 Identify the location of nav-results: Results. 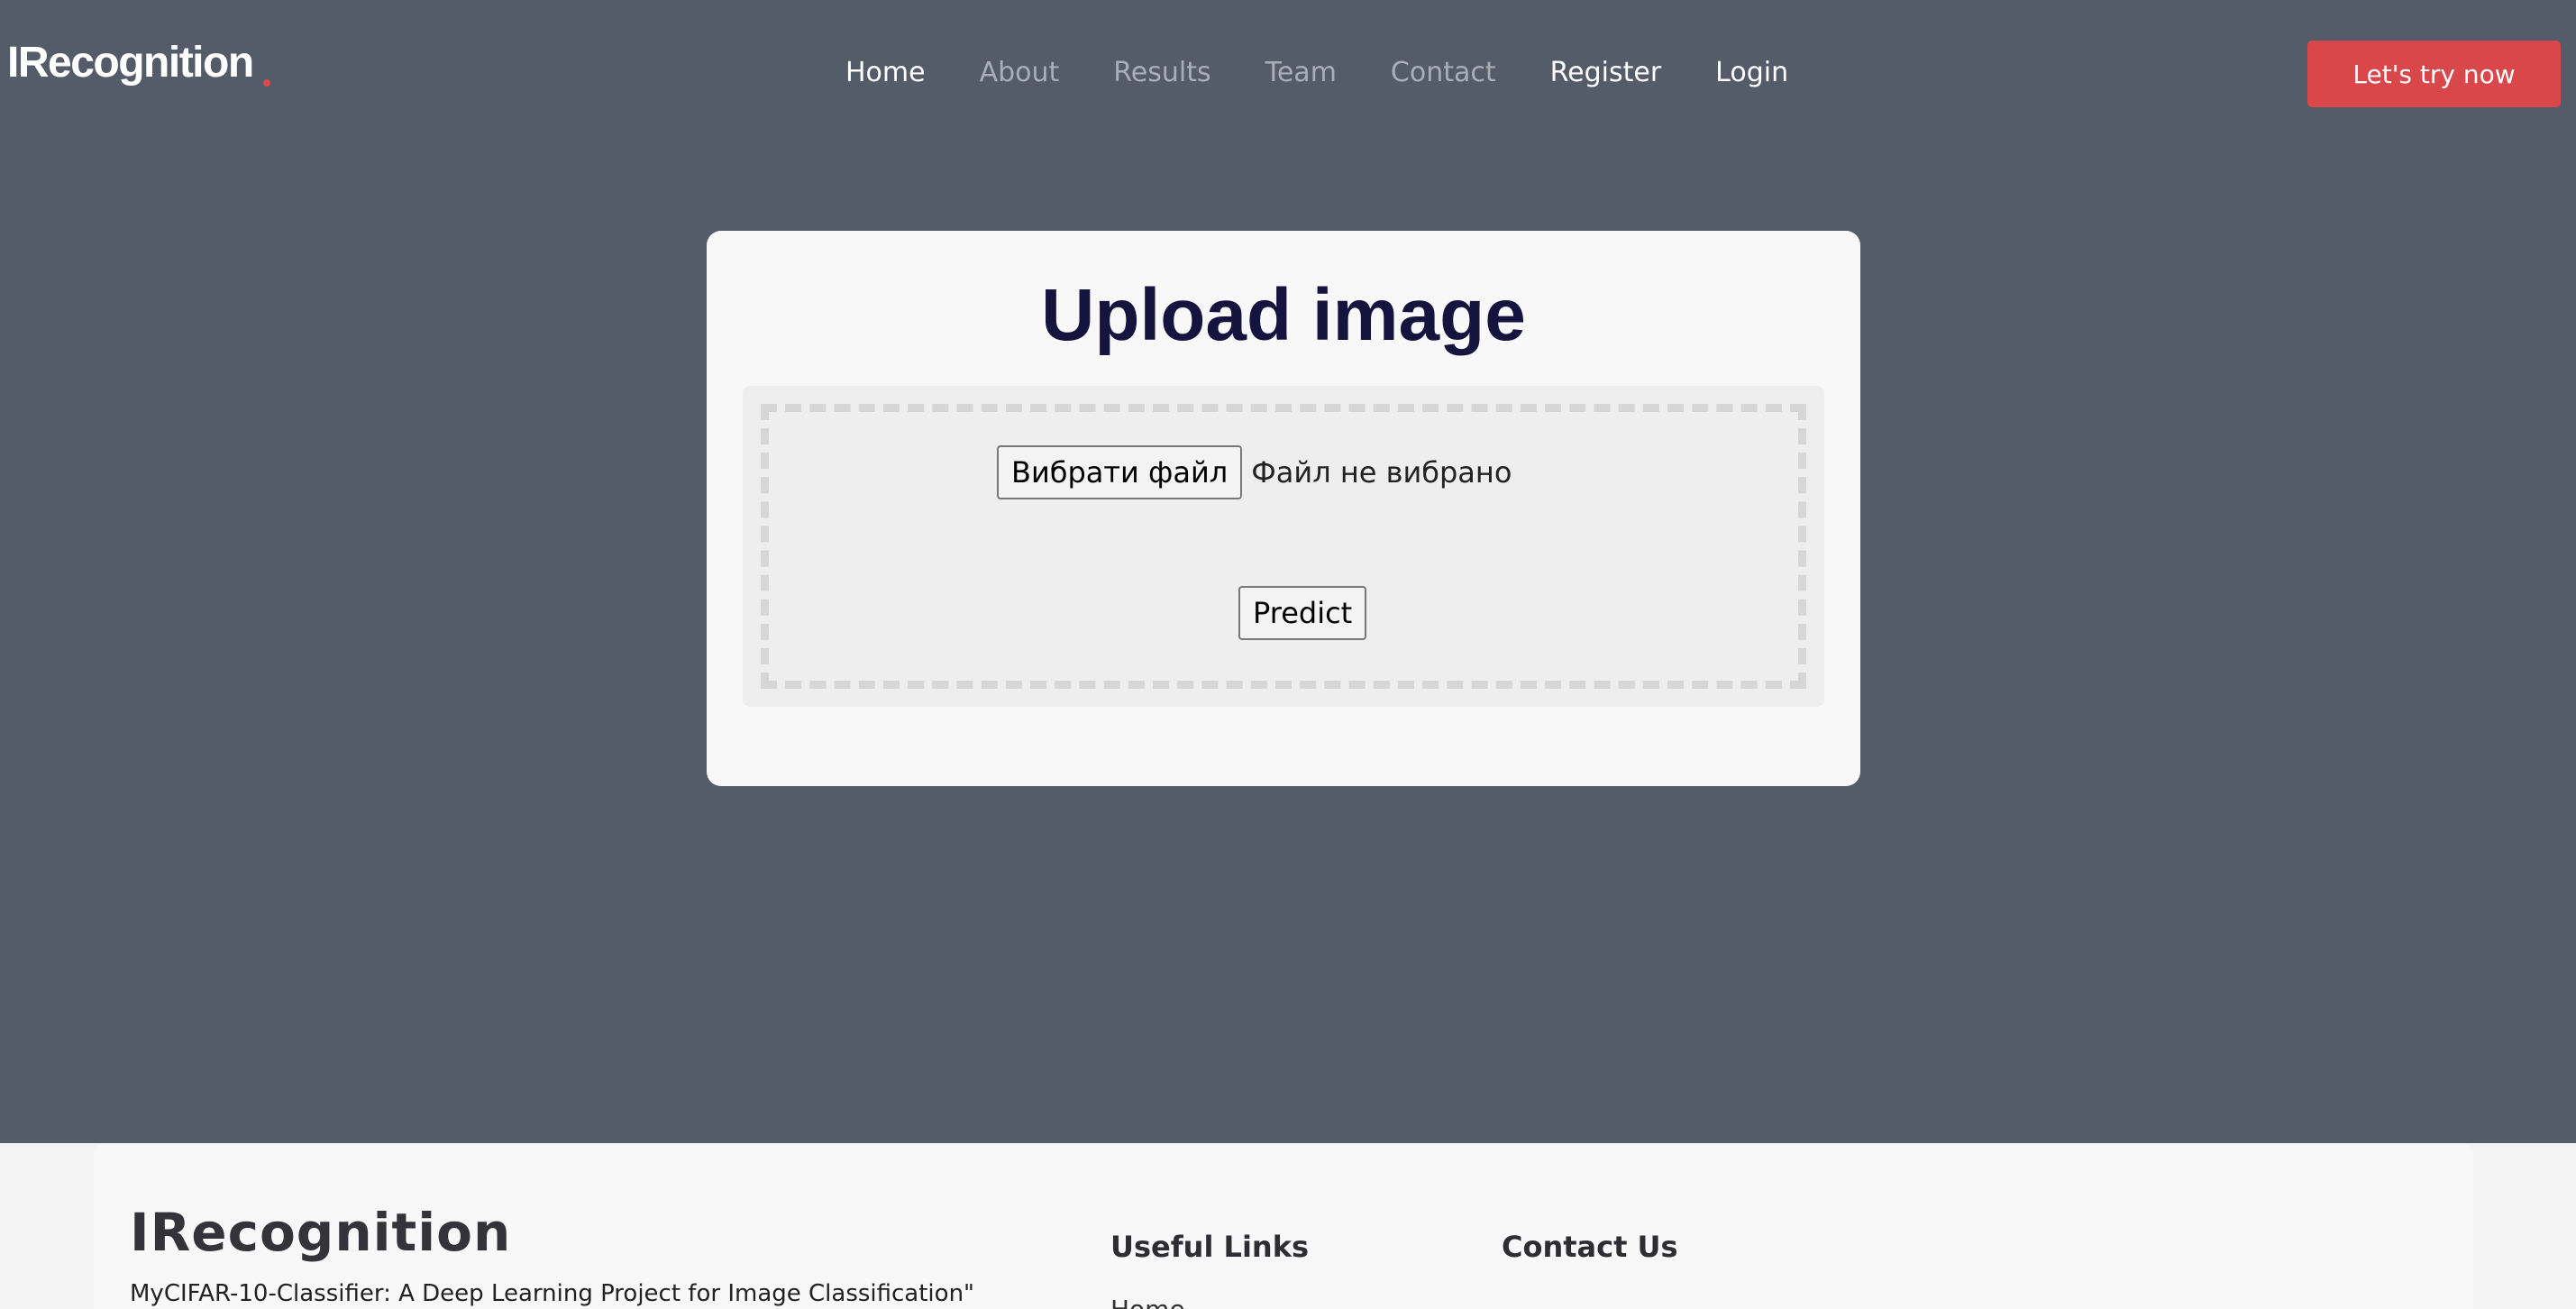
(1161, 73).